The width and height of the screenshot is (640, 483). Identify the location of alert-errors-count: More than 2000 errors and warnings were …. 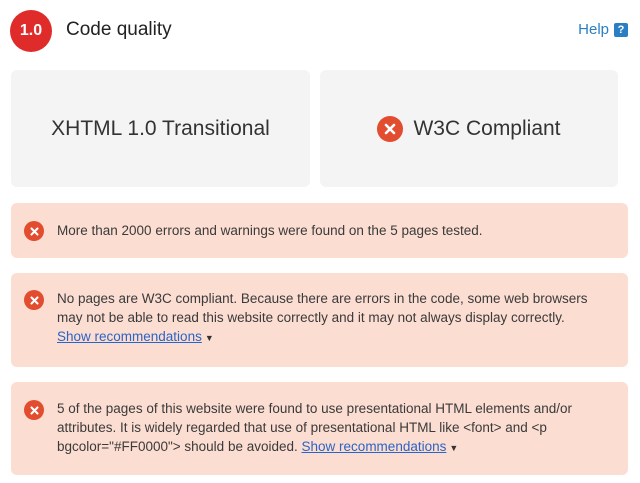
(319, 230).